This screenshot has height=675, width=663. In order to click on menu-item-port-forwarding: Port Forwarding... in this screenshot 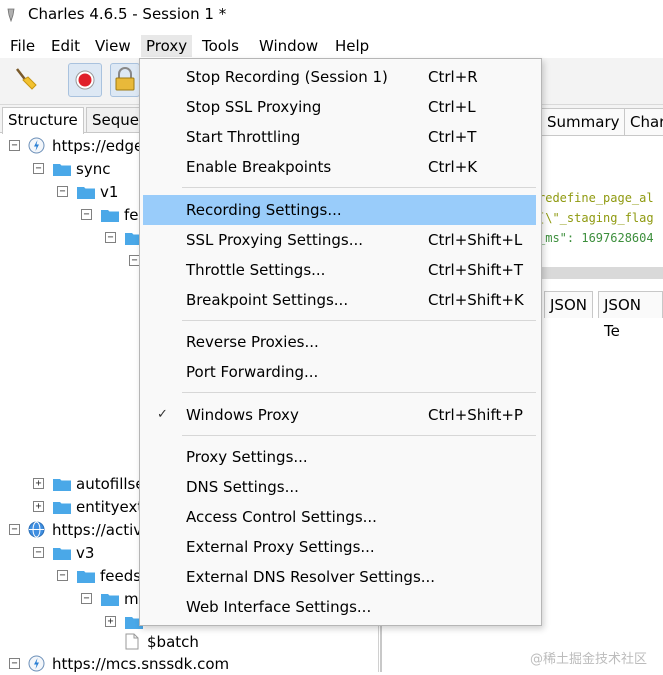, I will do `click(339, 372)`.